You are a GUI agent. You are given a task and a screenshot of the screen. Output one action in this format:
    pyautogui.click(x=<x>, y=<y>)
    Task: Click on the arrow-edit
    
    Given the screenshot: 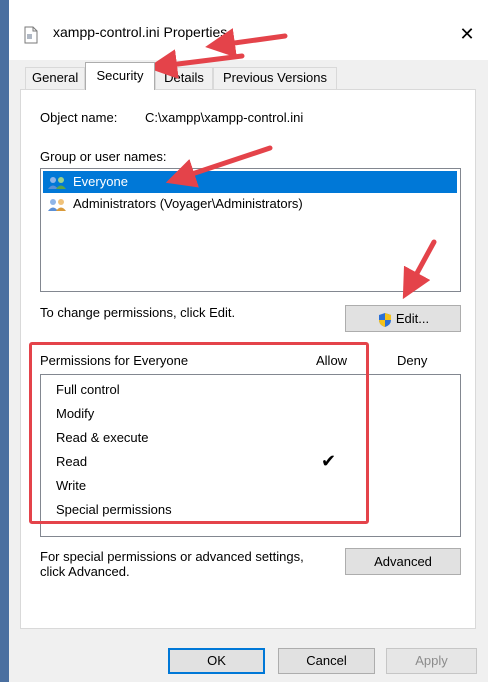 What is the action you would take?
    pyautogui.click(x=419, y=269)
    